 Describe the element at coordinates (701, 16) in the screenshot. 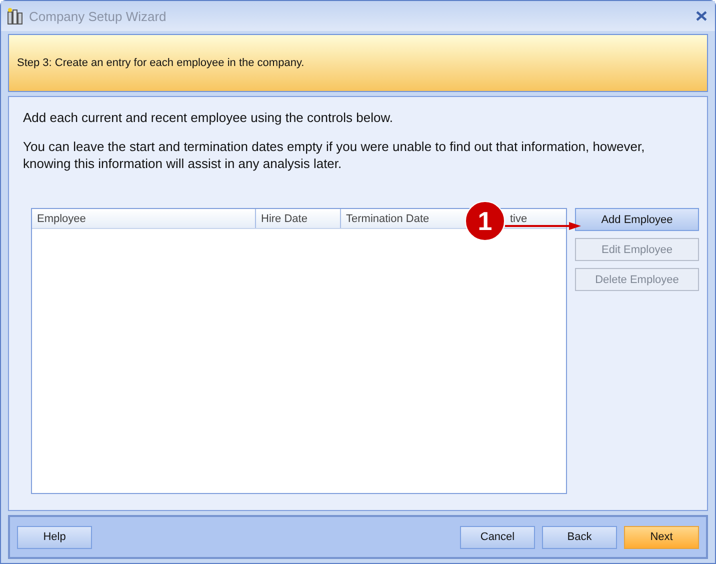

I see `close-icon` at that location.